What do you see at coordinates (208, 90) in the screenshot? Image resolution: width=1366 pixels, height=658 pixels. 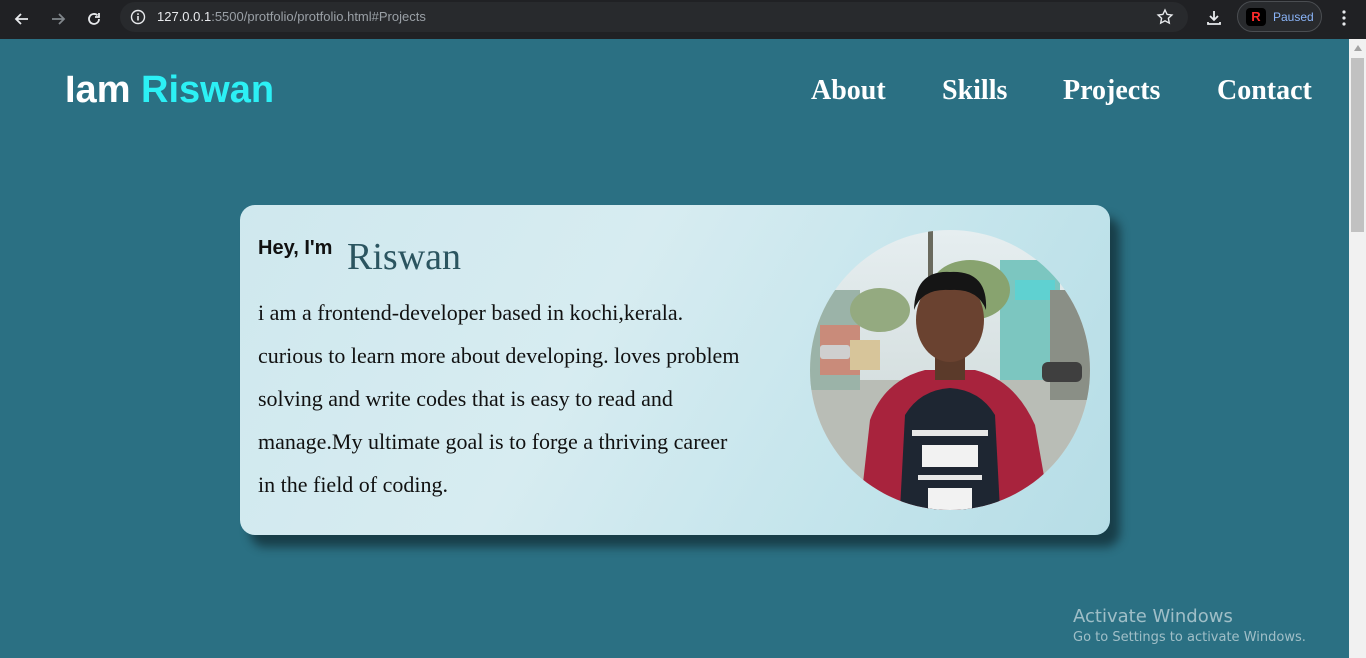 I see `logo-name: Riswan` at bounding box center [208, 90].